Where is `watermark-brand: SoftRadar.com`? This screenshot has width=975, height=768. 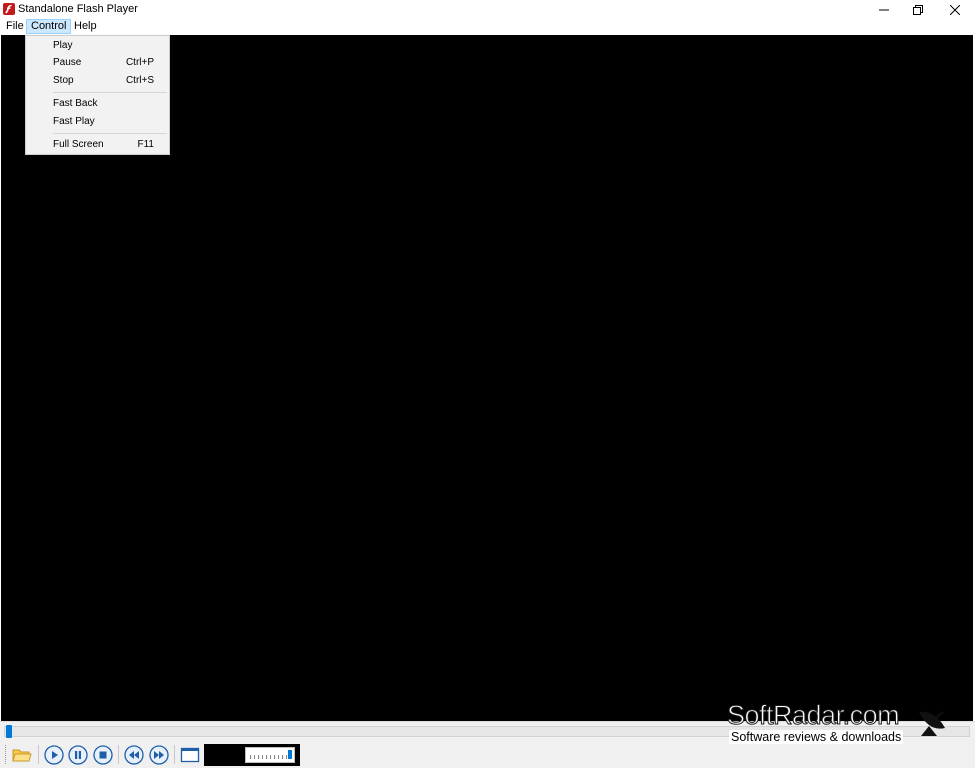 watermark-brand: SoftRadar.com is located at coordinates (813, 715).